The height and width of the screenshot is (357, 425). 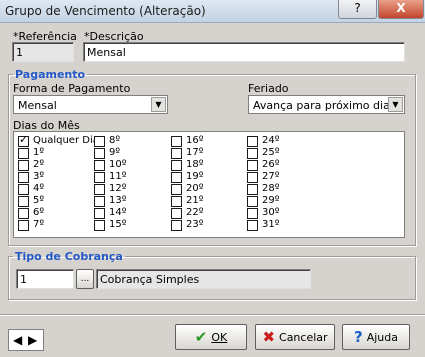 I want to click on day-label: 19º, so click(x=195, y=176).